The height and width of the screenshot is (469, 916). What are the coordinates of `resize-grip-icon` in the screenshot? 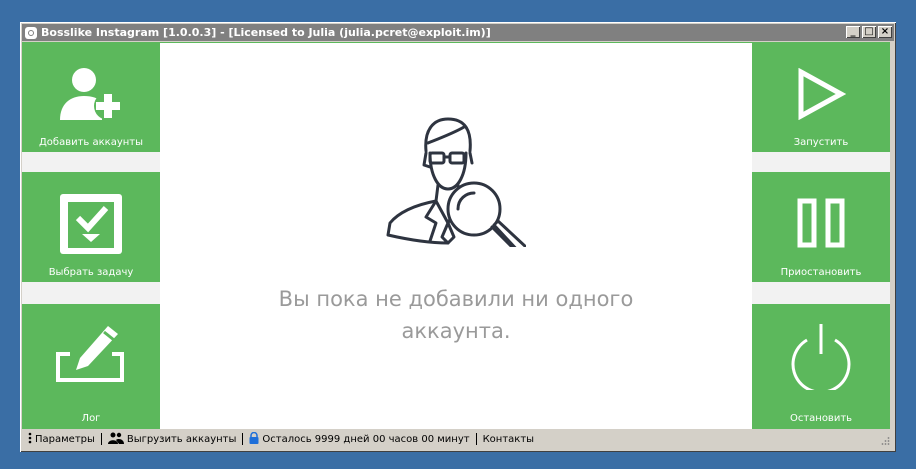 It's located at (885, 441).